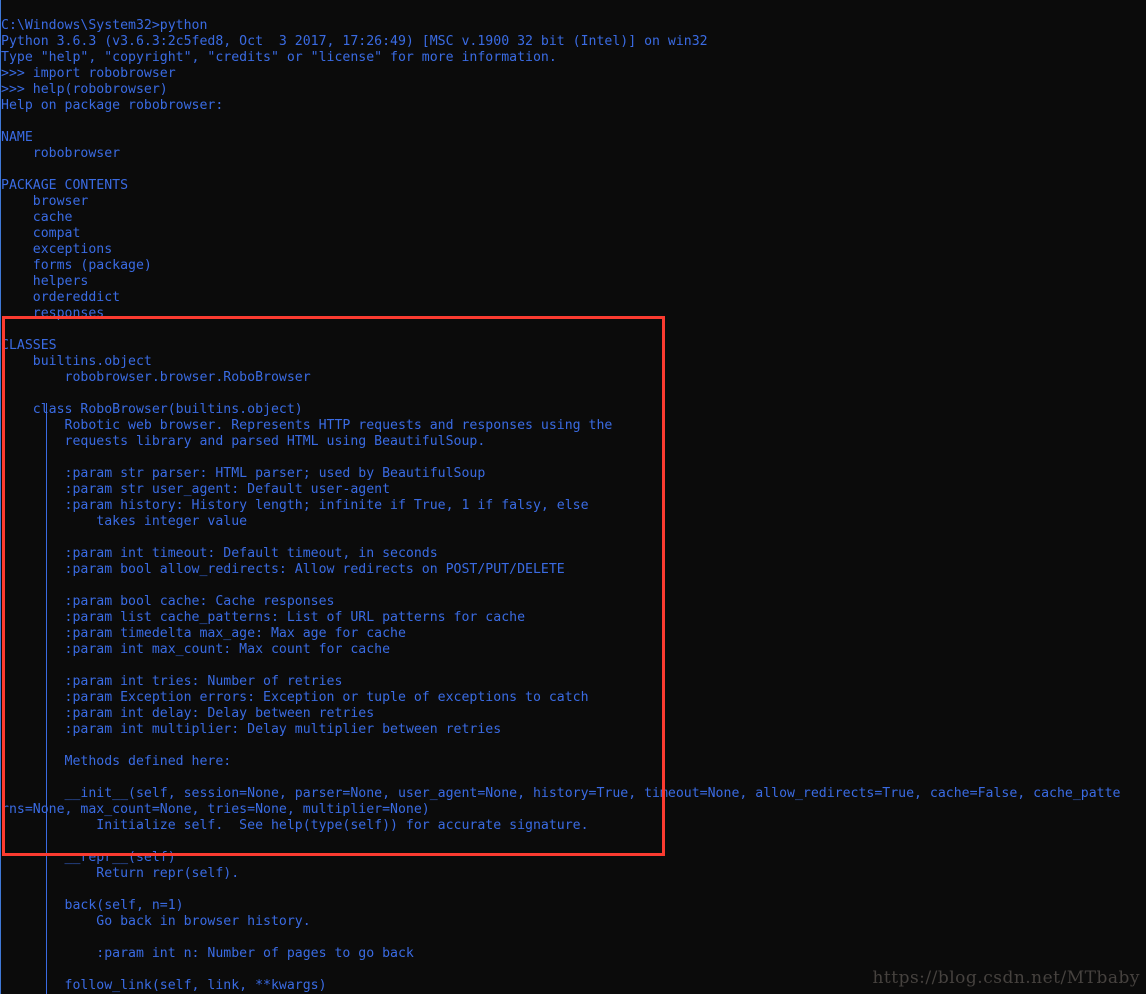 Image resolution: width=1146 pixels, height=994 pixels. What do you see at coordinates (1006, 978) in the screenshot?
I see `csdn-watermark: https://blog.csdn.net/MTbaby` at bounding box center [1006, 978].